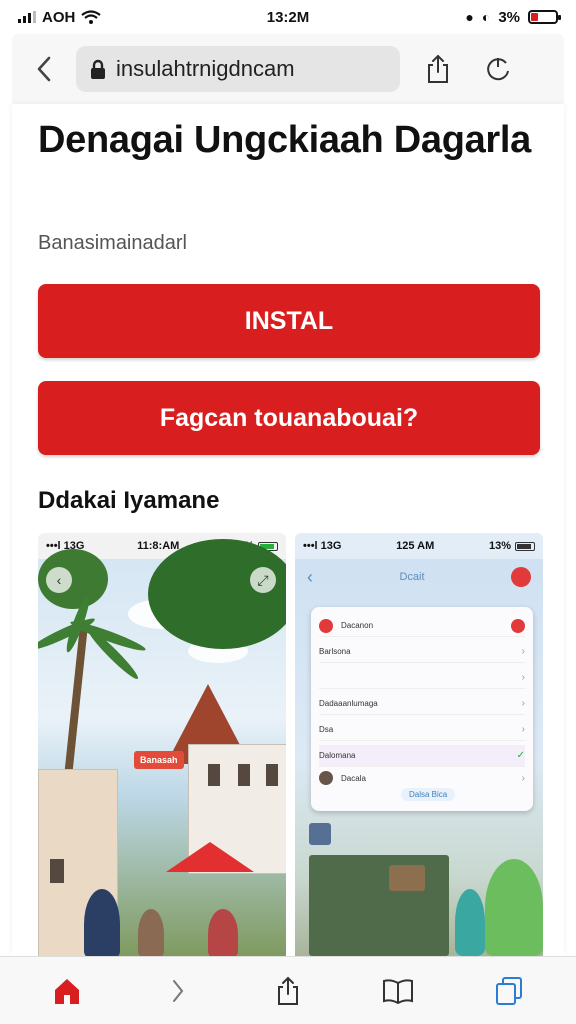 Image resolution: width=576 pixels, height=1024 pixels. I want to click on photo-label: Banasah, so click(159, 760).